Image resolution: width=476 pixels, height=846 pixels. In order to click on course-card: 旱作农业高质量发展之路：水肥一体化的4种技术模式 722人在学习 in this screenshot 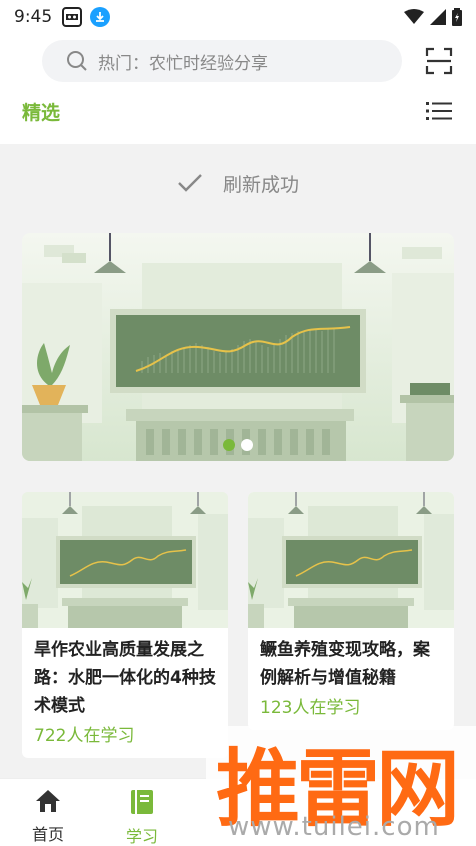, I will do `click(125, 625)`.